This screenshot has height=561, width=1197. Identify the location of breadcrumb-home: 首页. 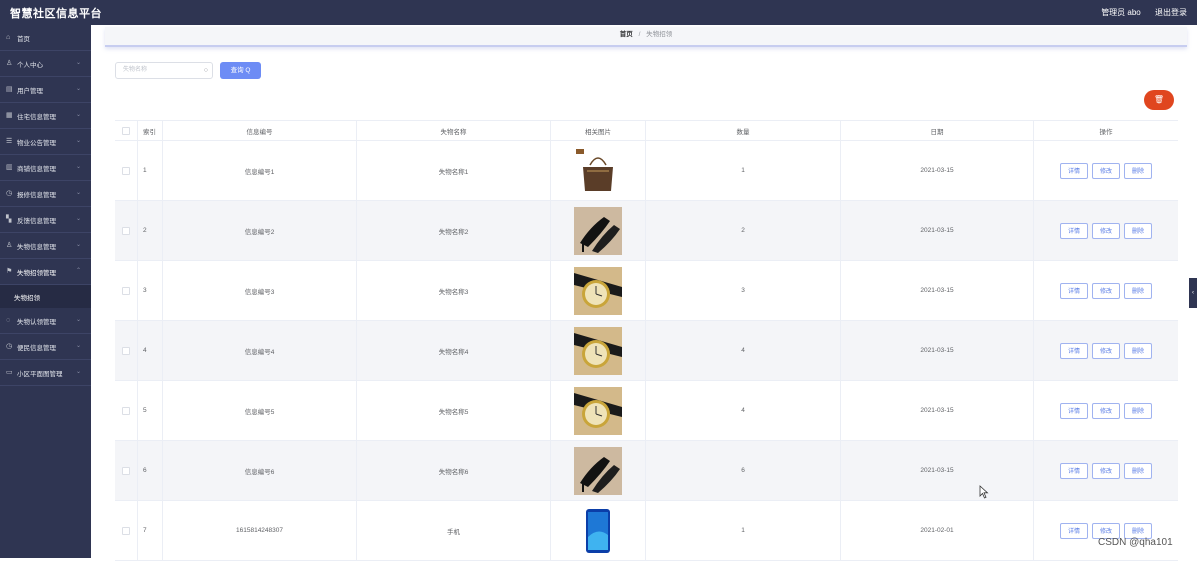
(626, 34).